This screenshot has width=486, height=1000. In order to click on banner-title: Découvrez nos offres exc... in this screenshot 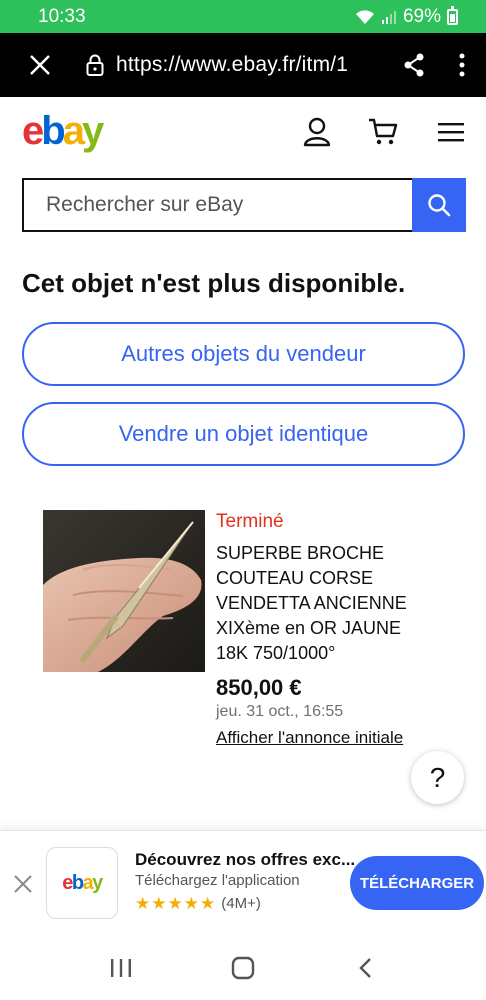, I will do `click(245, 859)`.